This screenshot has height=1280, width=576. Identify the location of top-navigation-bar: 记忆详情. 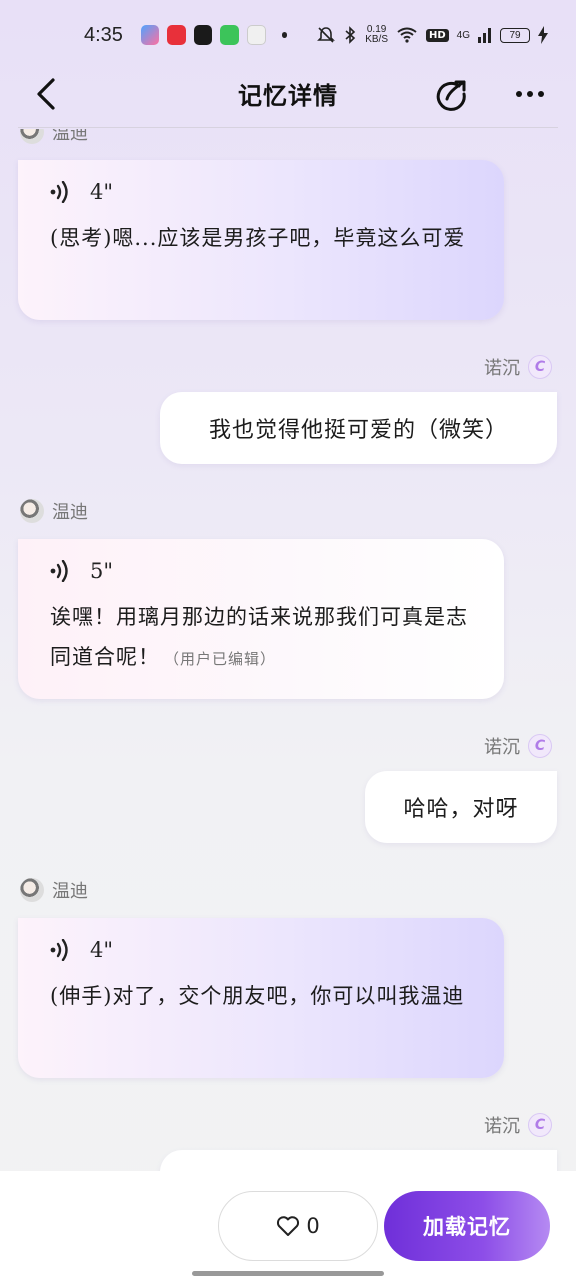
(288, 94).